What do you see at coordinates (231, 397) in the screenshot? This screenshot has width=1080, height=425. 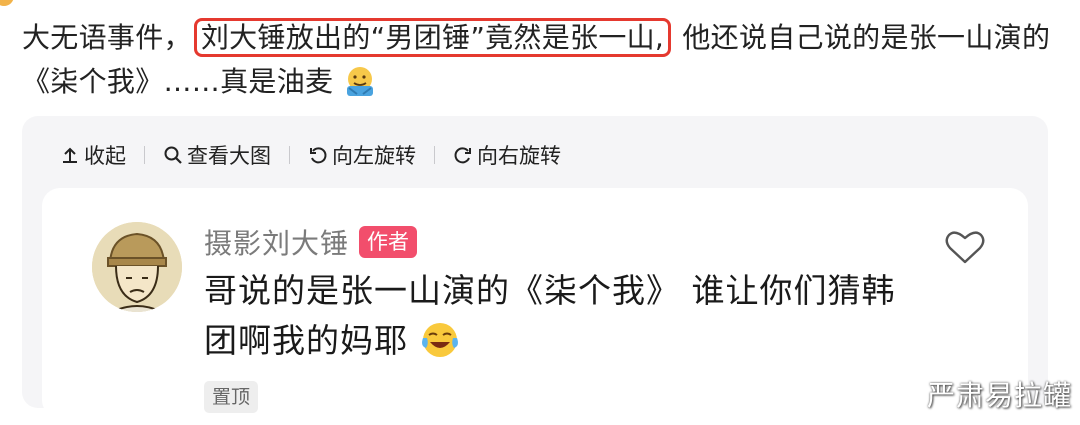 I see `pinned-tag: 置顶` at bounding box center [231, 397].